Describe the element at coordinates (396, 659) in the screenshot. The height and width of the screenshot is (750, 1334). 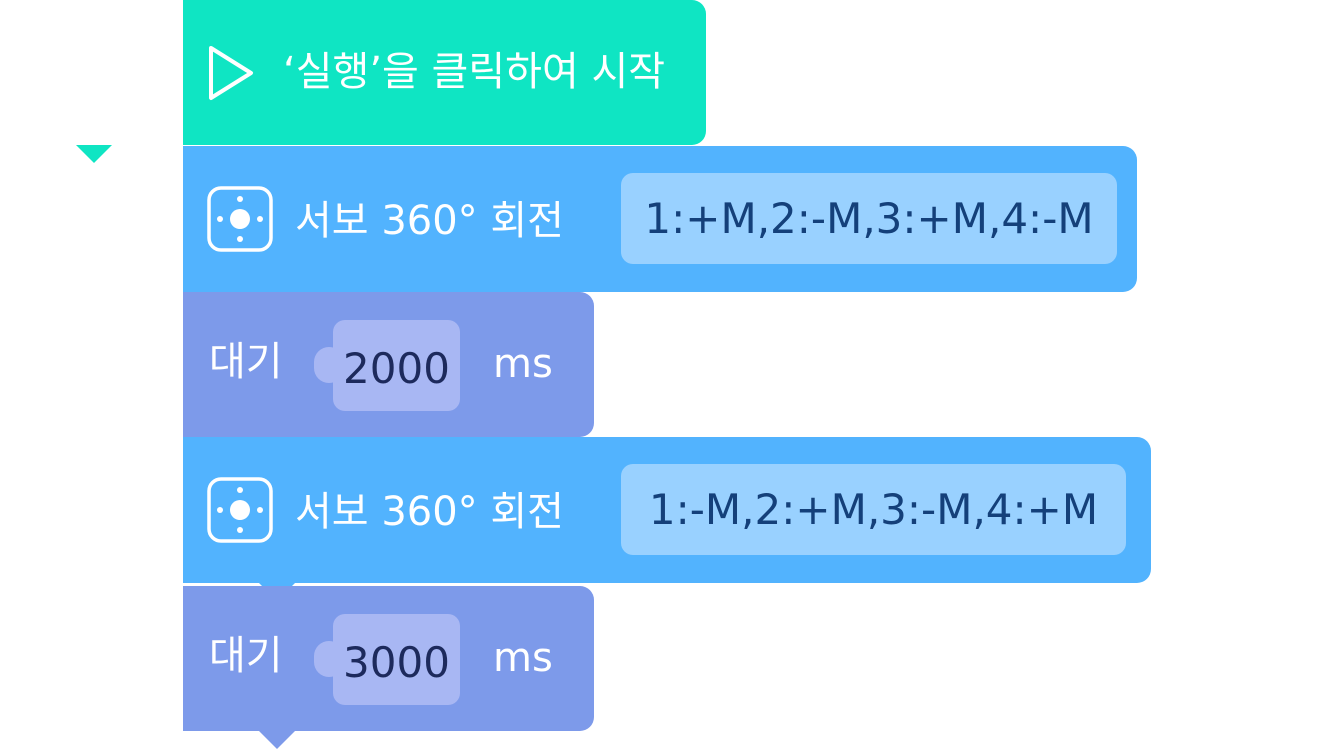
I see `wait-duration-field: 3000` at that location.